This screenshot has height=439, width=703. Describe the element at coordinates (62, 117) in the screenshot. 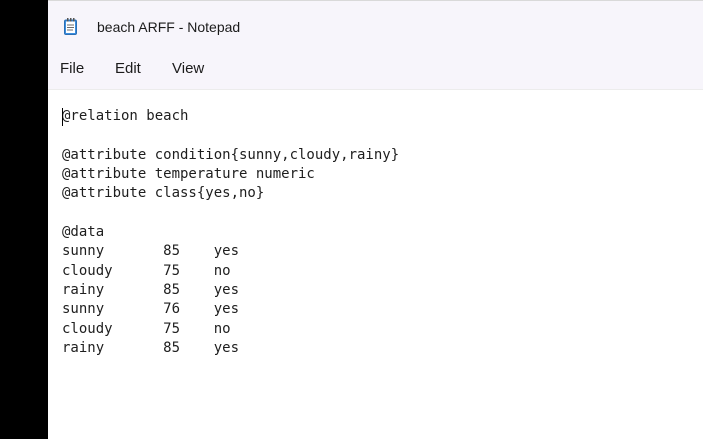

I see `text-caret` at that location.